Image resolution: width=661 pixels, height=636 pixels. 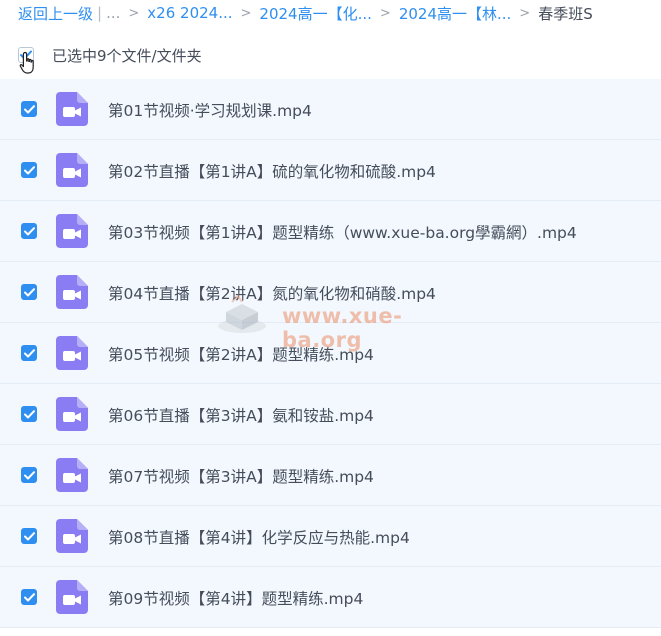 I want to click on file-name: 第03节视频【第1讲A】题型精练（www.xue-ba.org學霸網）.mp4, so click(x=342, y=232).